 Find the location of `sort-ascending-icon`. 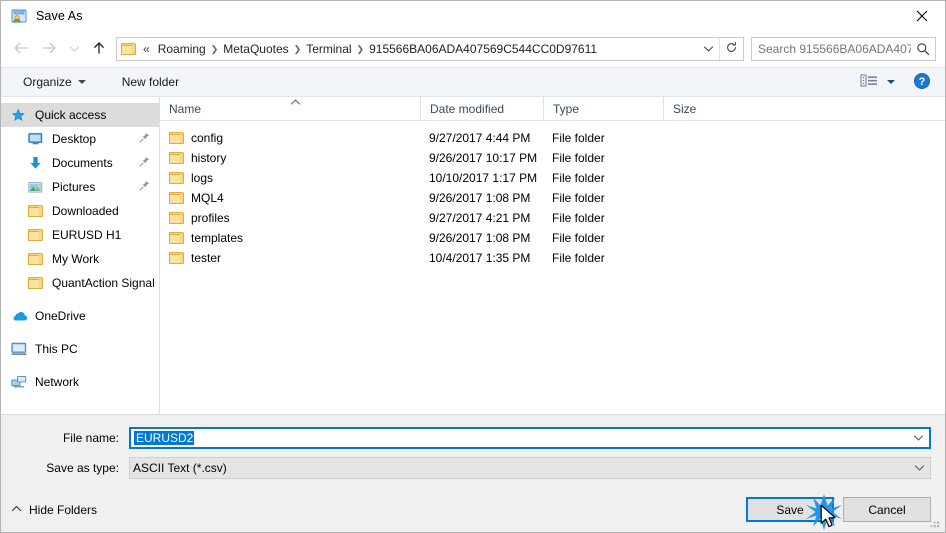

sort-ascending-icon is located at coordinates (295, 102).